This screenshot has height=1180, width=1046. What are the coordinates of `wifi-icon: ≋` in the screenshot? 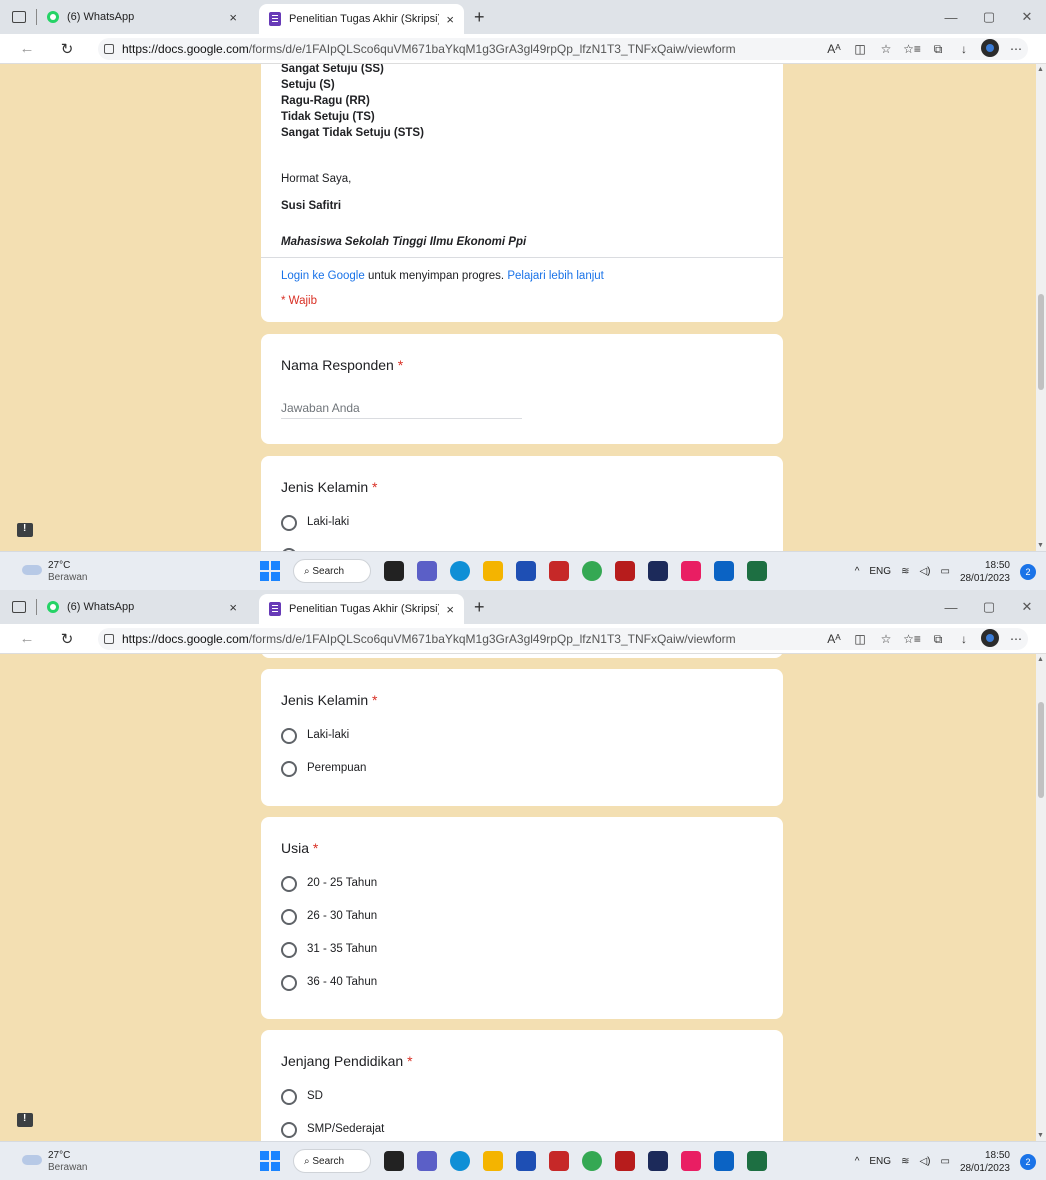 It's located at (905, 571).